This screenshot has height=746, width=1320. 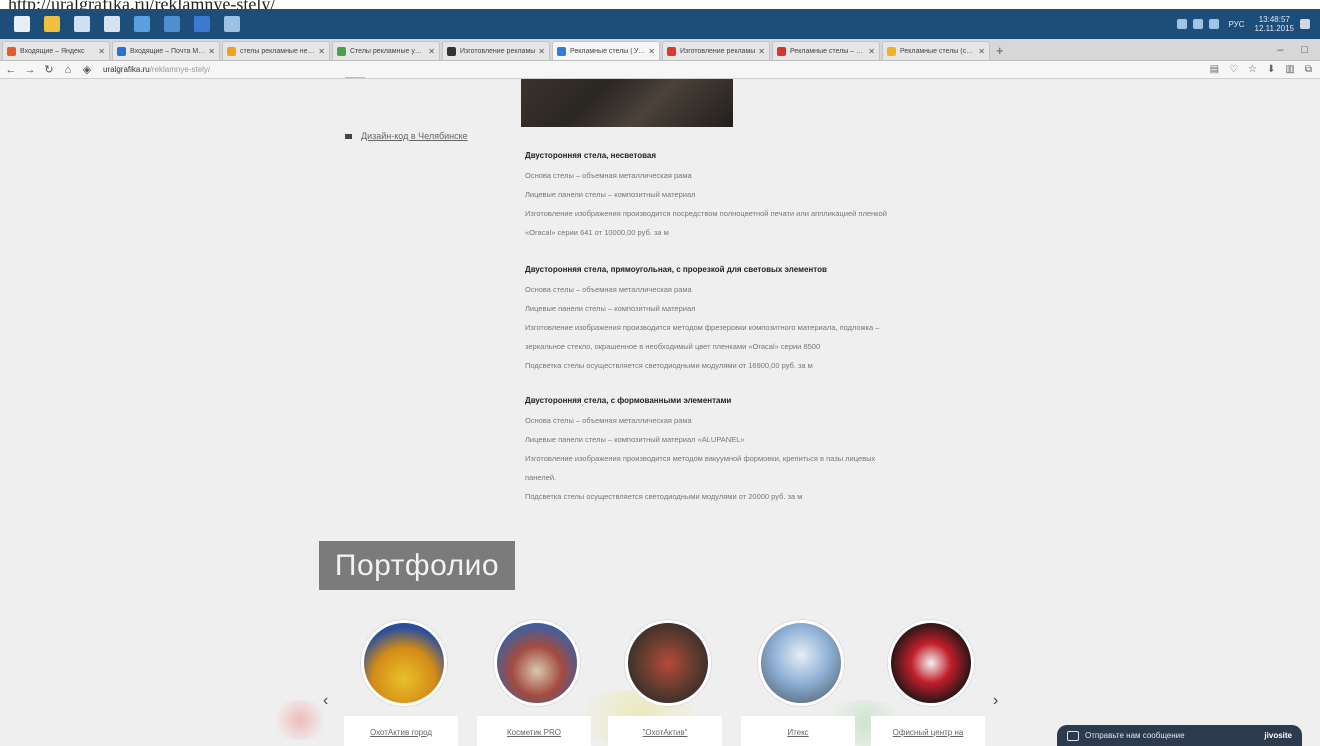 I want to click on download-icon: ⬇, so click(x=1271, y=69).